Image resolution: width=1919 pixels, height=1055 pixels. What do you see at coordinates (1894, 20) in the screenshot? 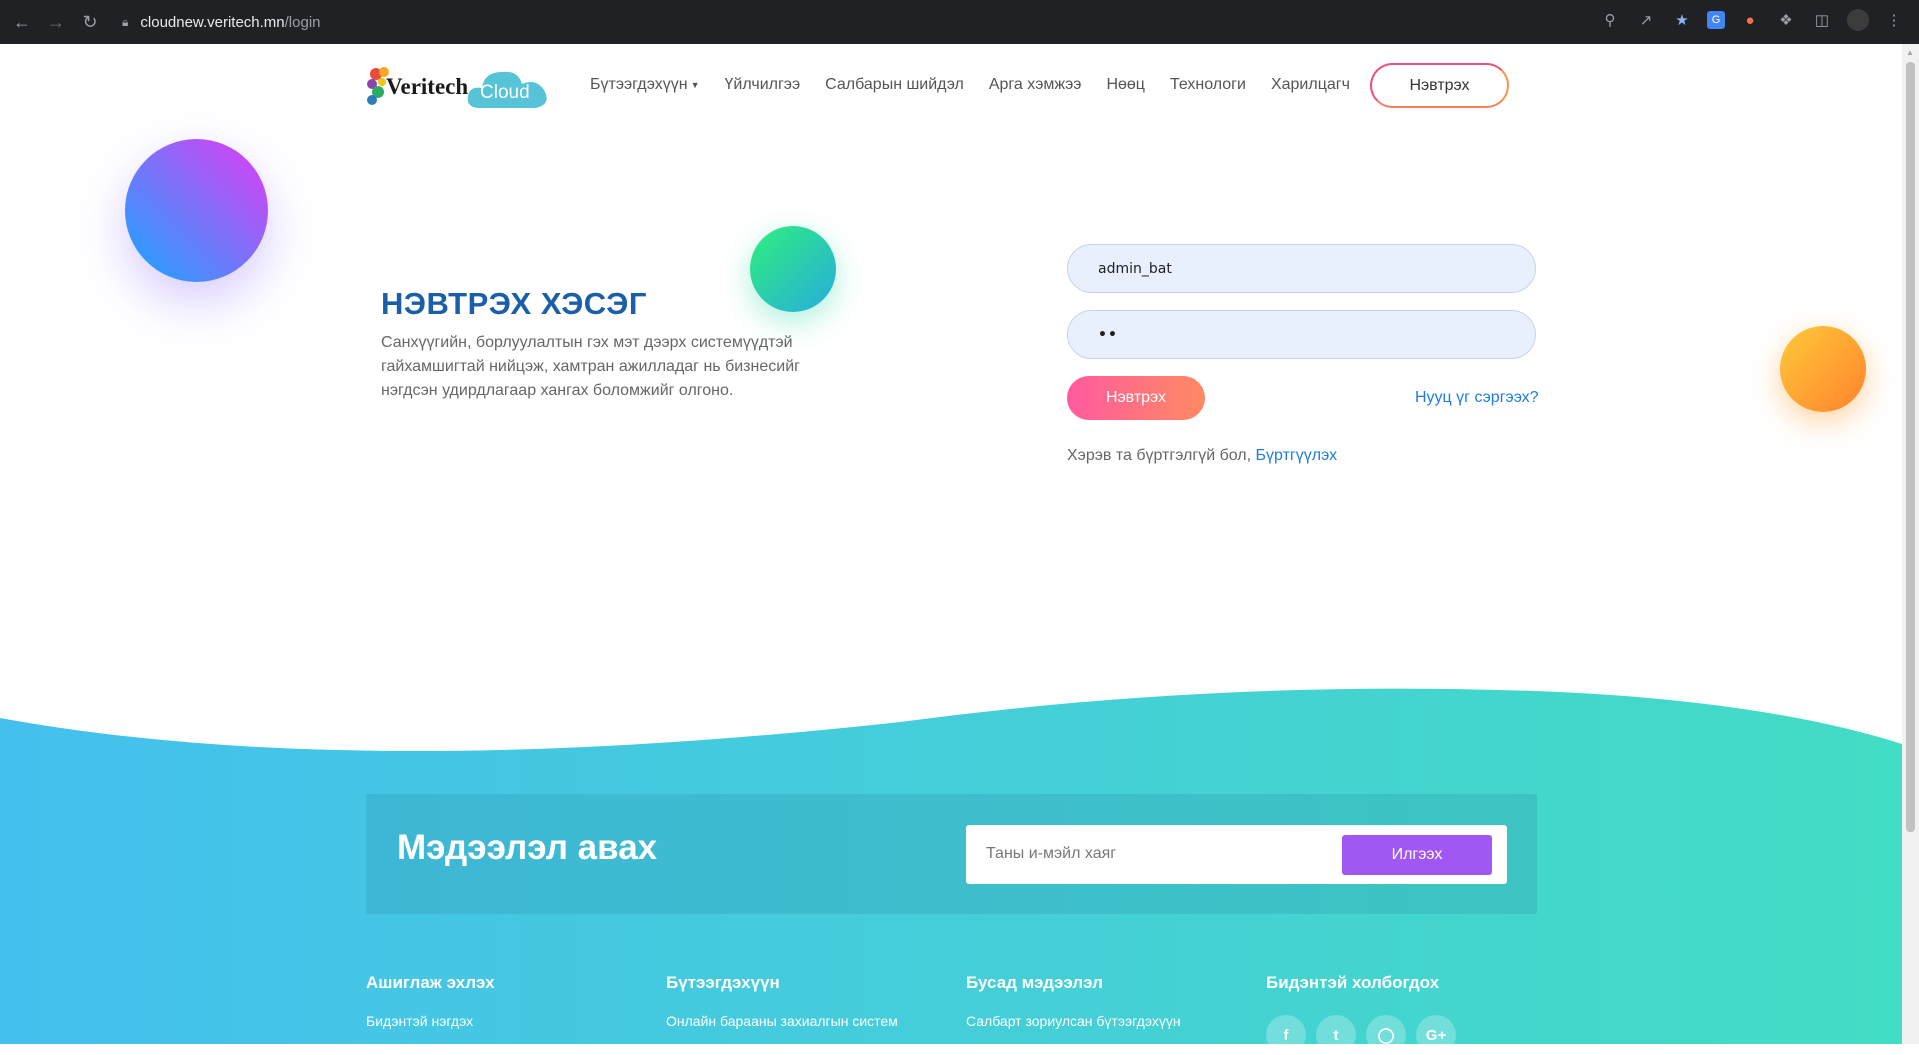
I see `menu-icon: ⋮` at bounding box center [1894, 20].